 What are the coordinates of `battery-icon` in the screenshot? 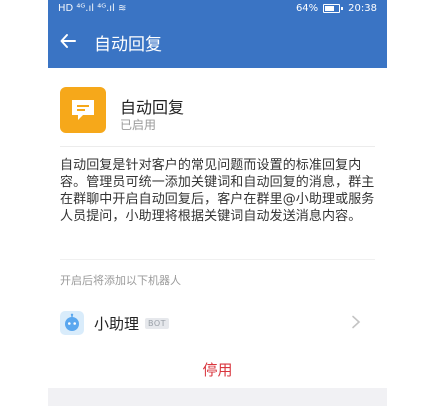 It's located at (332, 8).